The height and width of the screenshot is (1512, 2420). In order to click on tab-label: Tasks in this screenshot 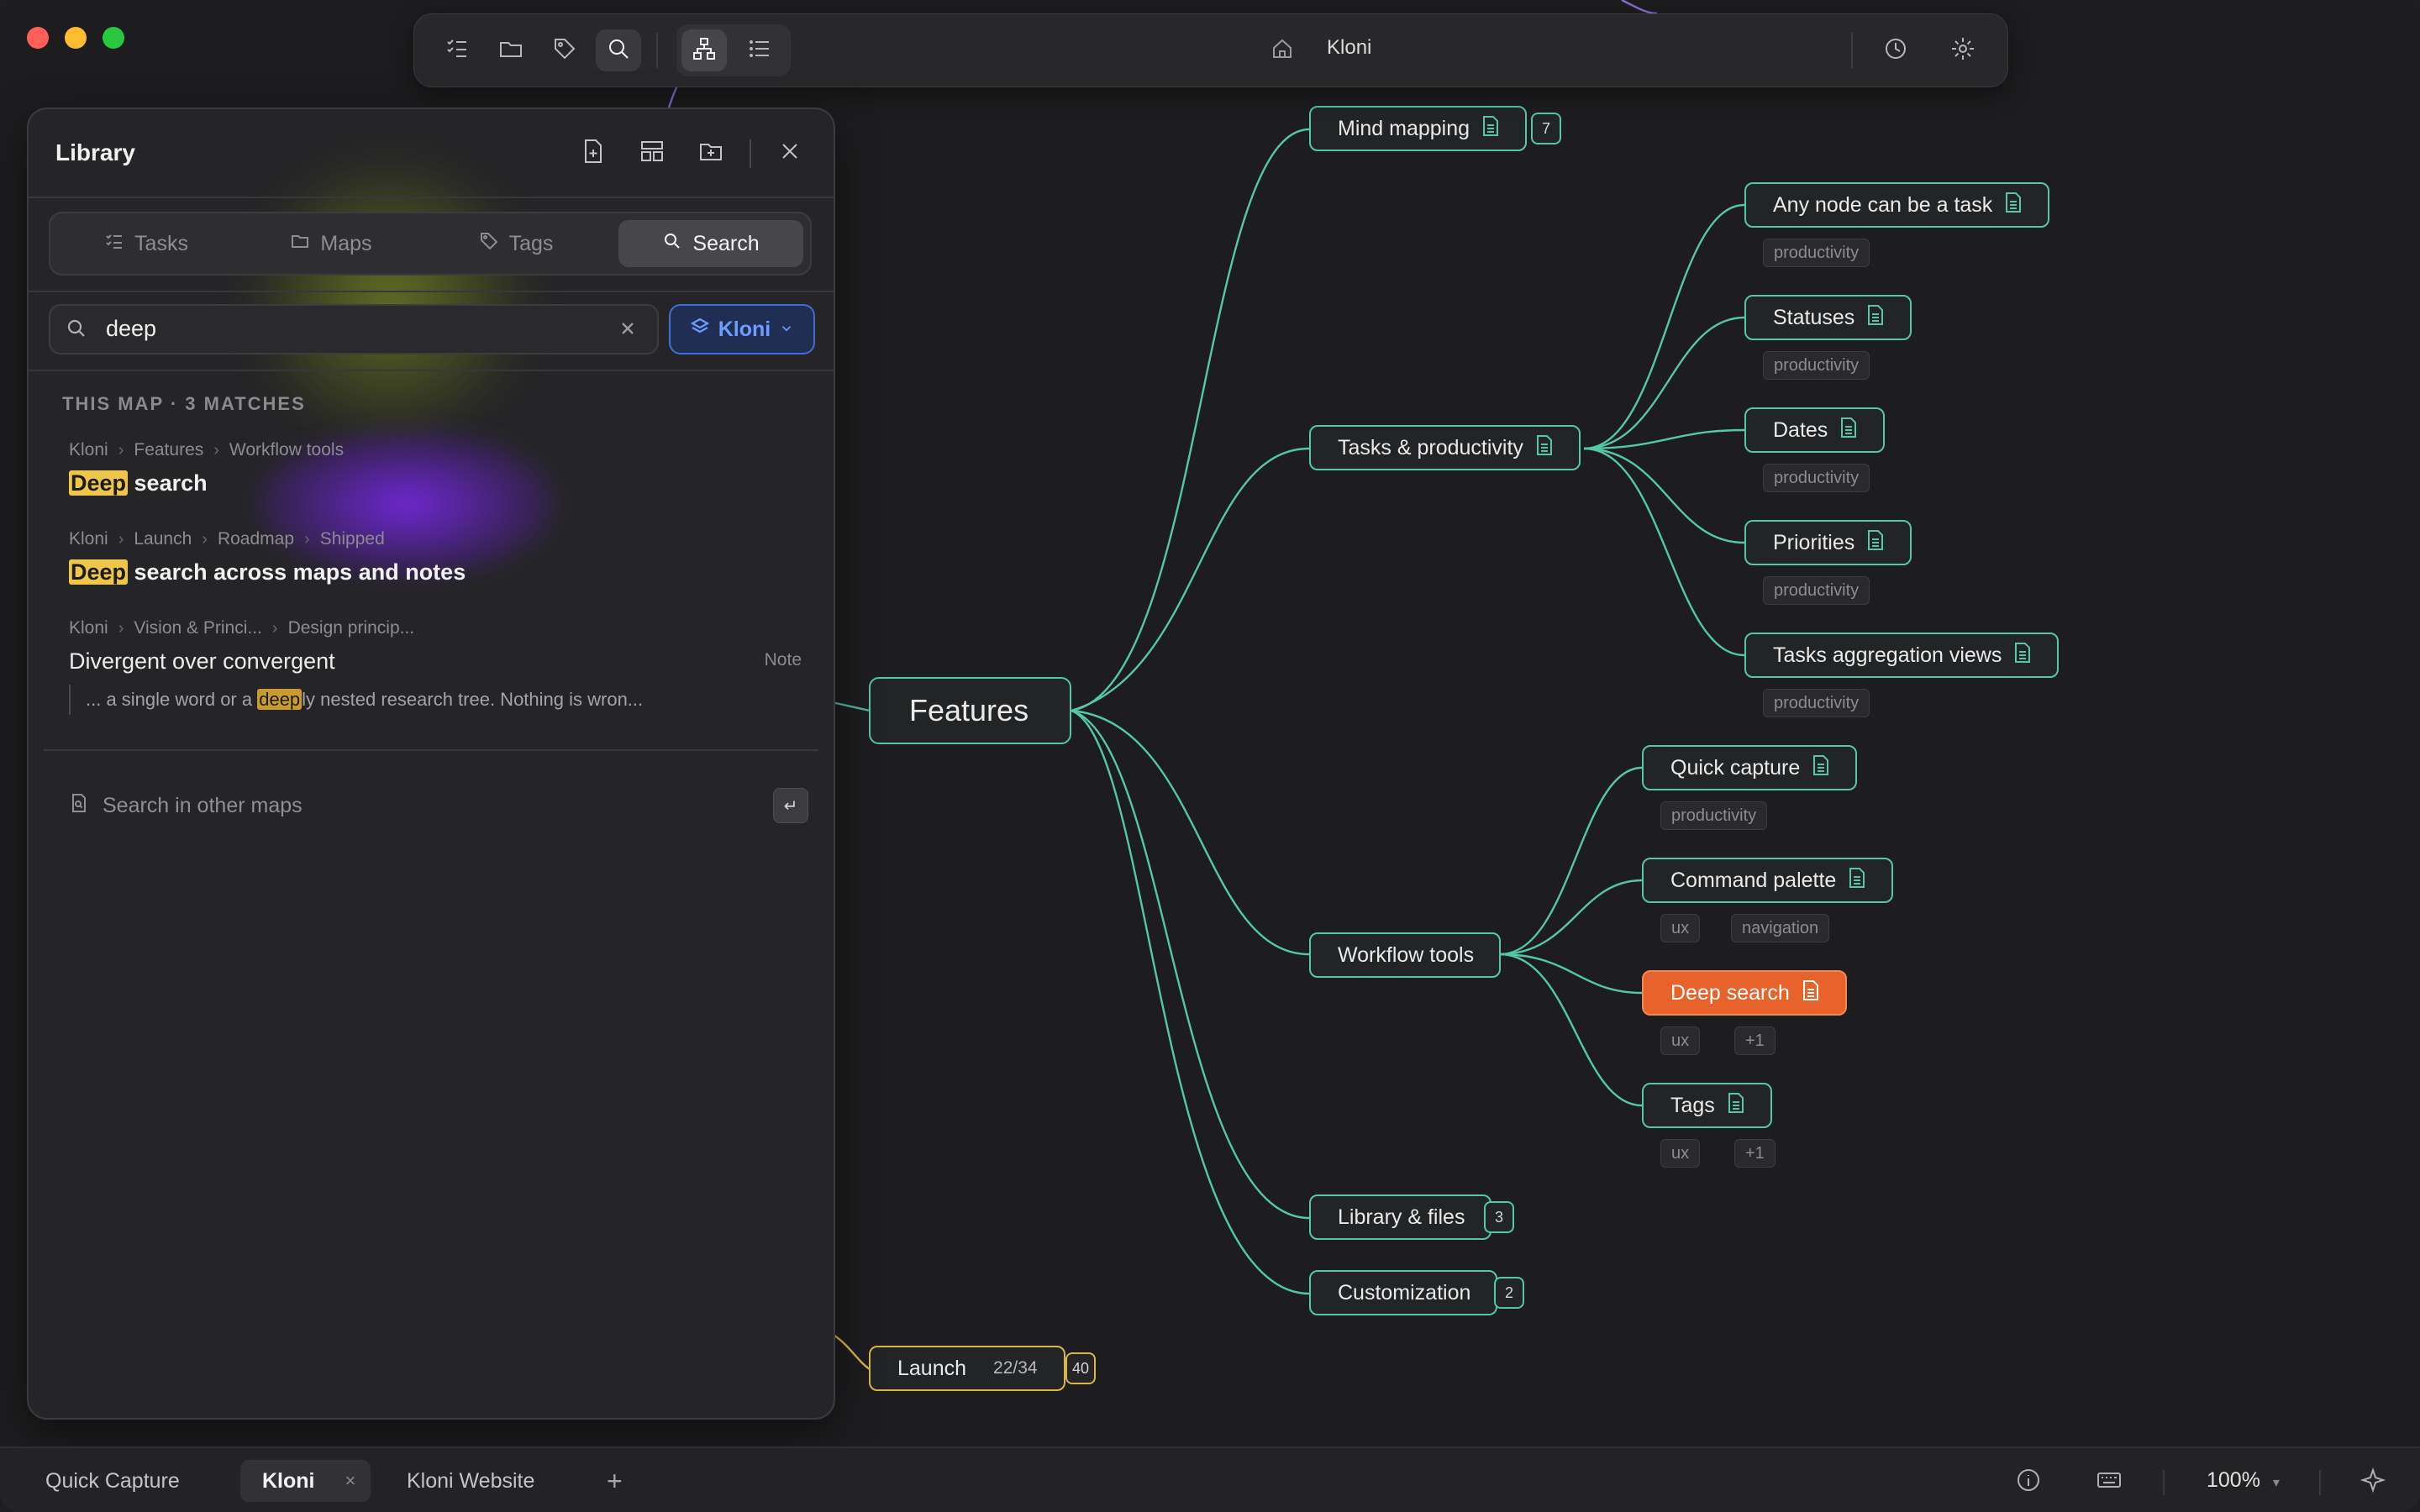, I will do `click(161, 243)`.